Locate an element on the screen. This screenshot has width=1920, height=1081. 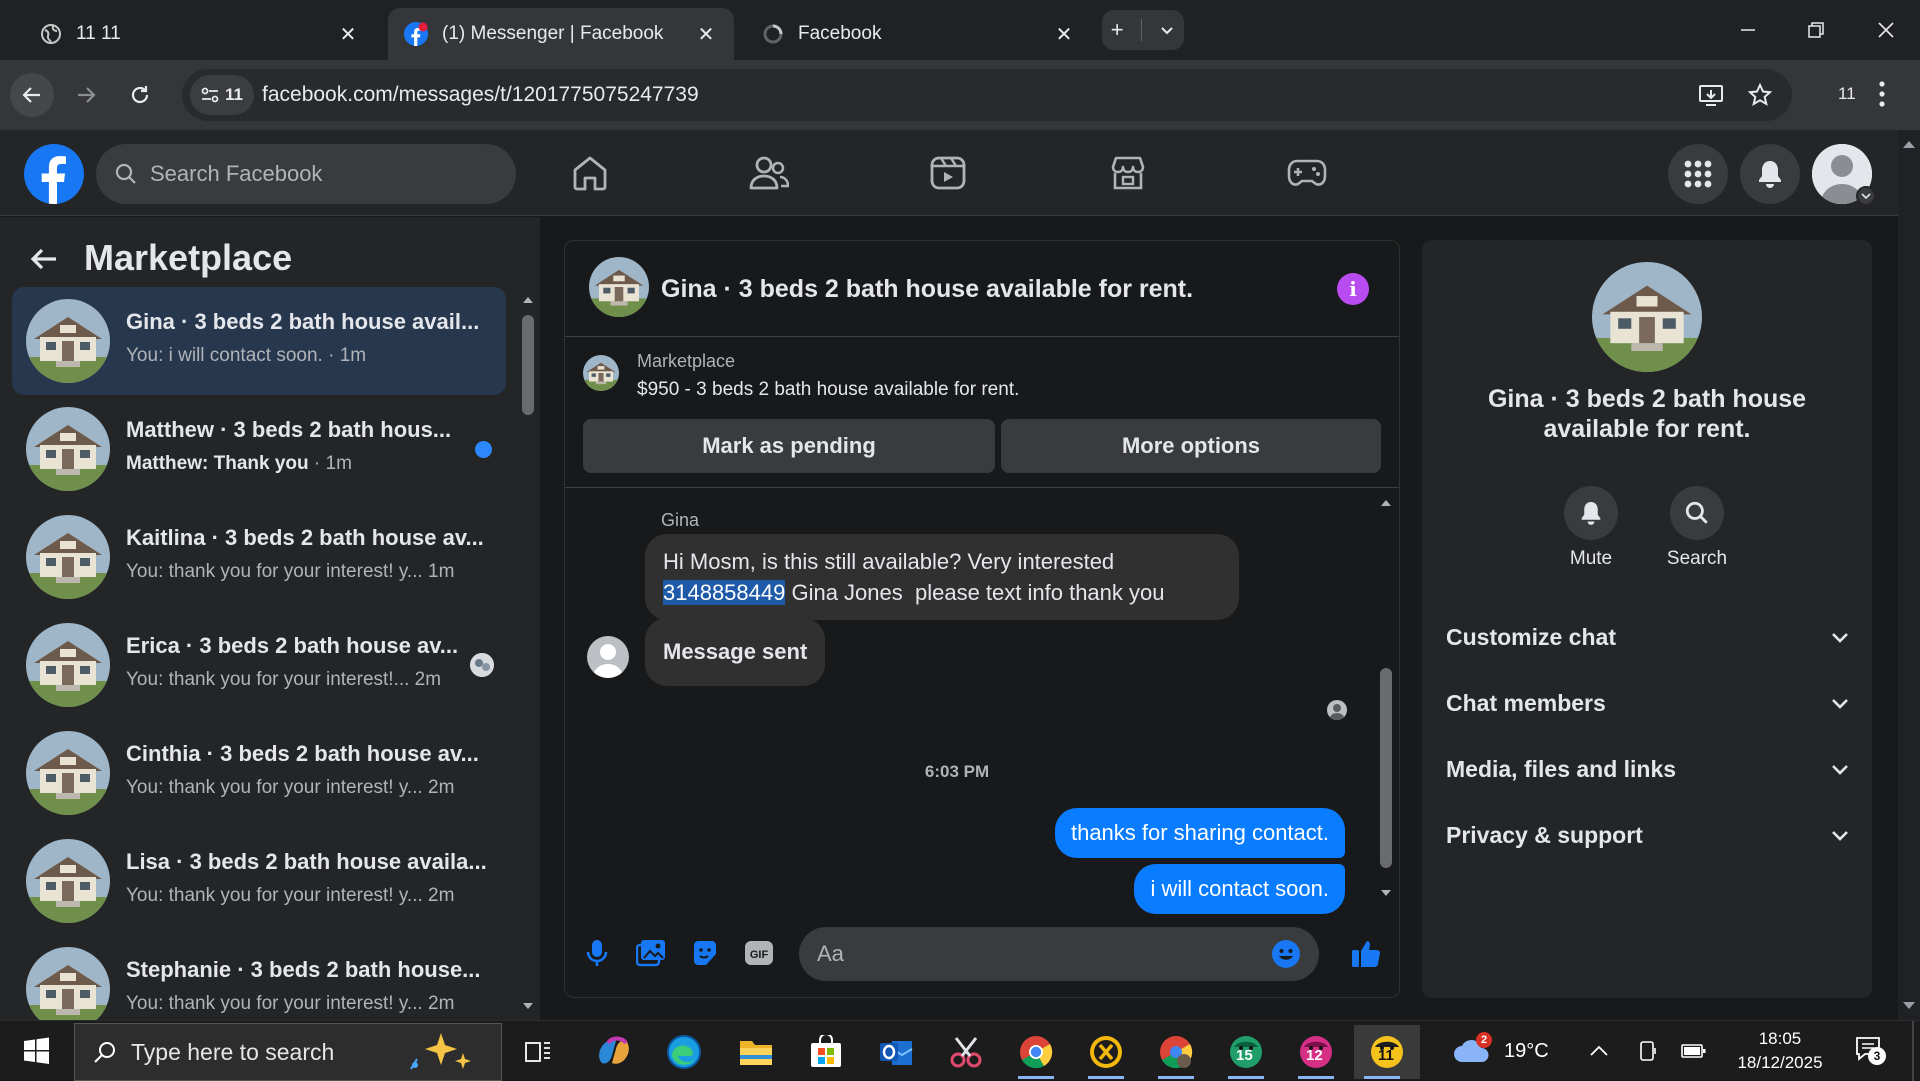
site-info-button: 11 is located at coordinates (222, 95).